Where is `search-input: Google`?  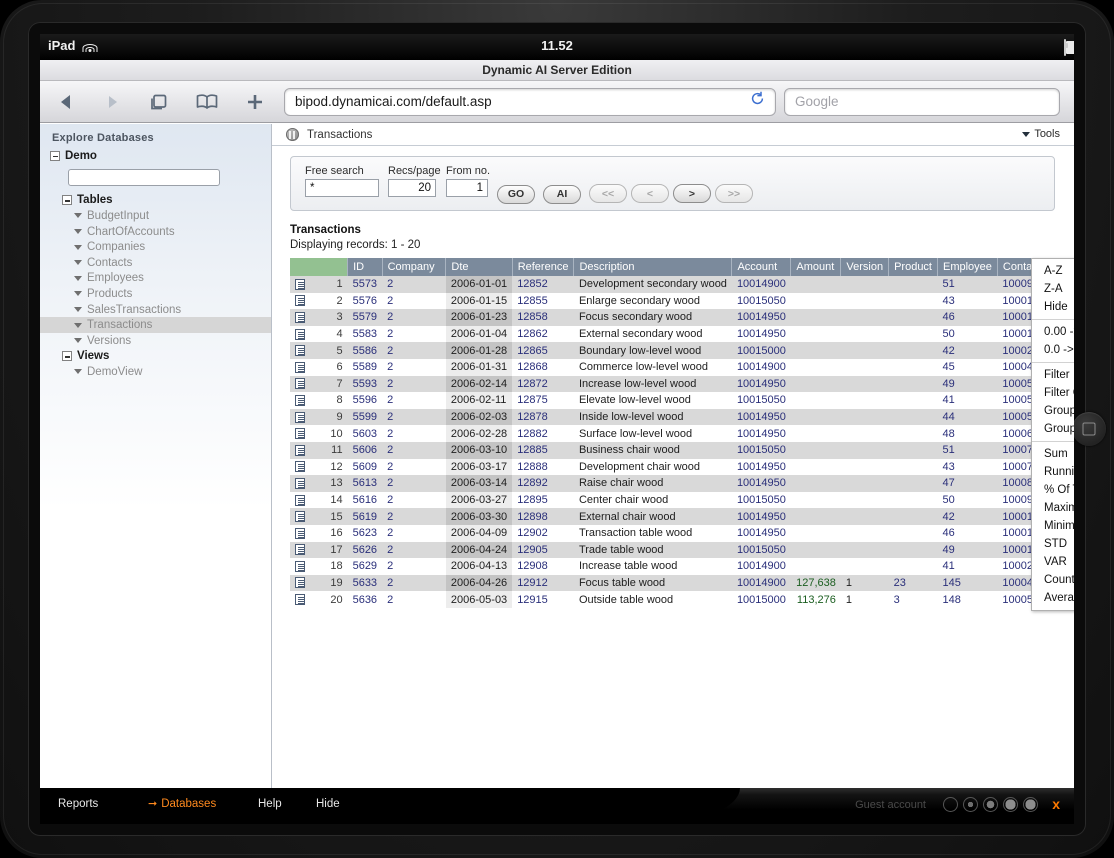 search-input: Google is located at coordinates (922, 102).